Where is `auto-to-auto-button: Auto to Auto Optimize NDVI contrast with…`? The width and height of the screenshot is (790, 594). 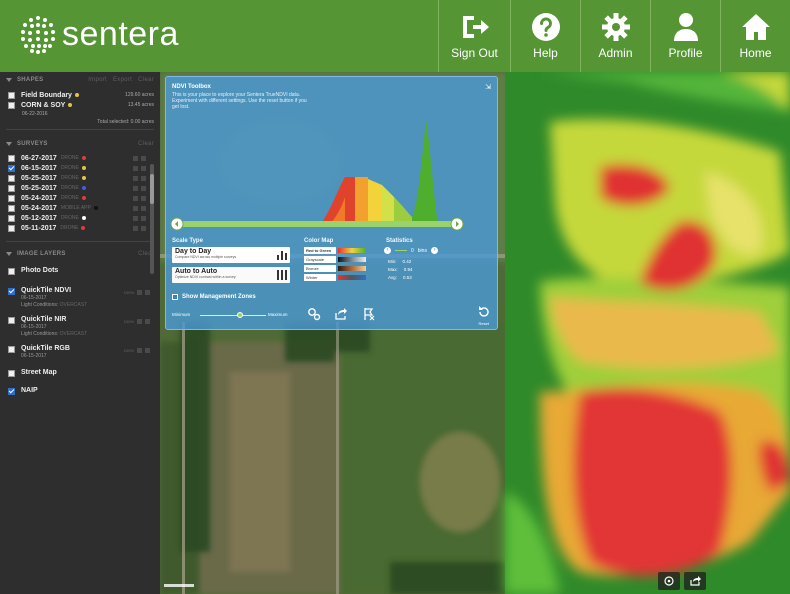 auto-to-auto-button: Auto to Auto Optimize NDVI contrast with… is located at coordinates (231, 275).